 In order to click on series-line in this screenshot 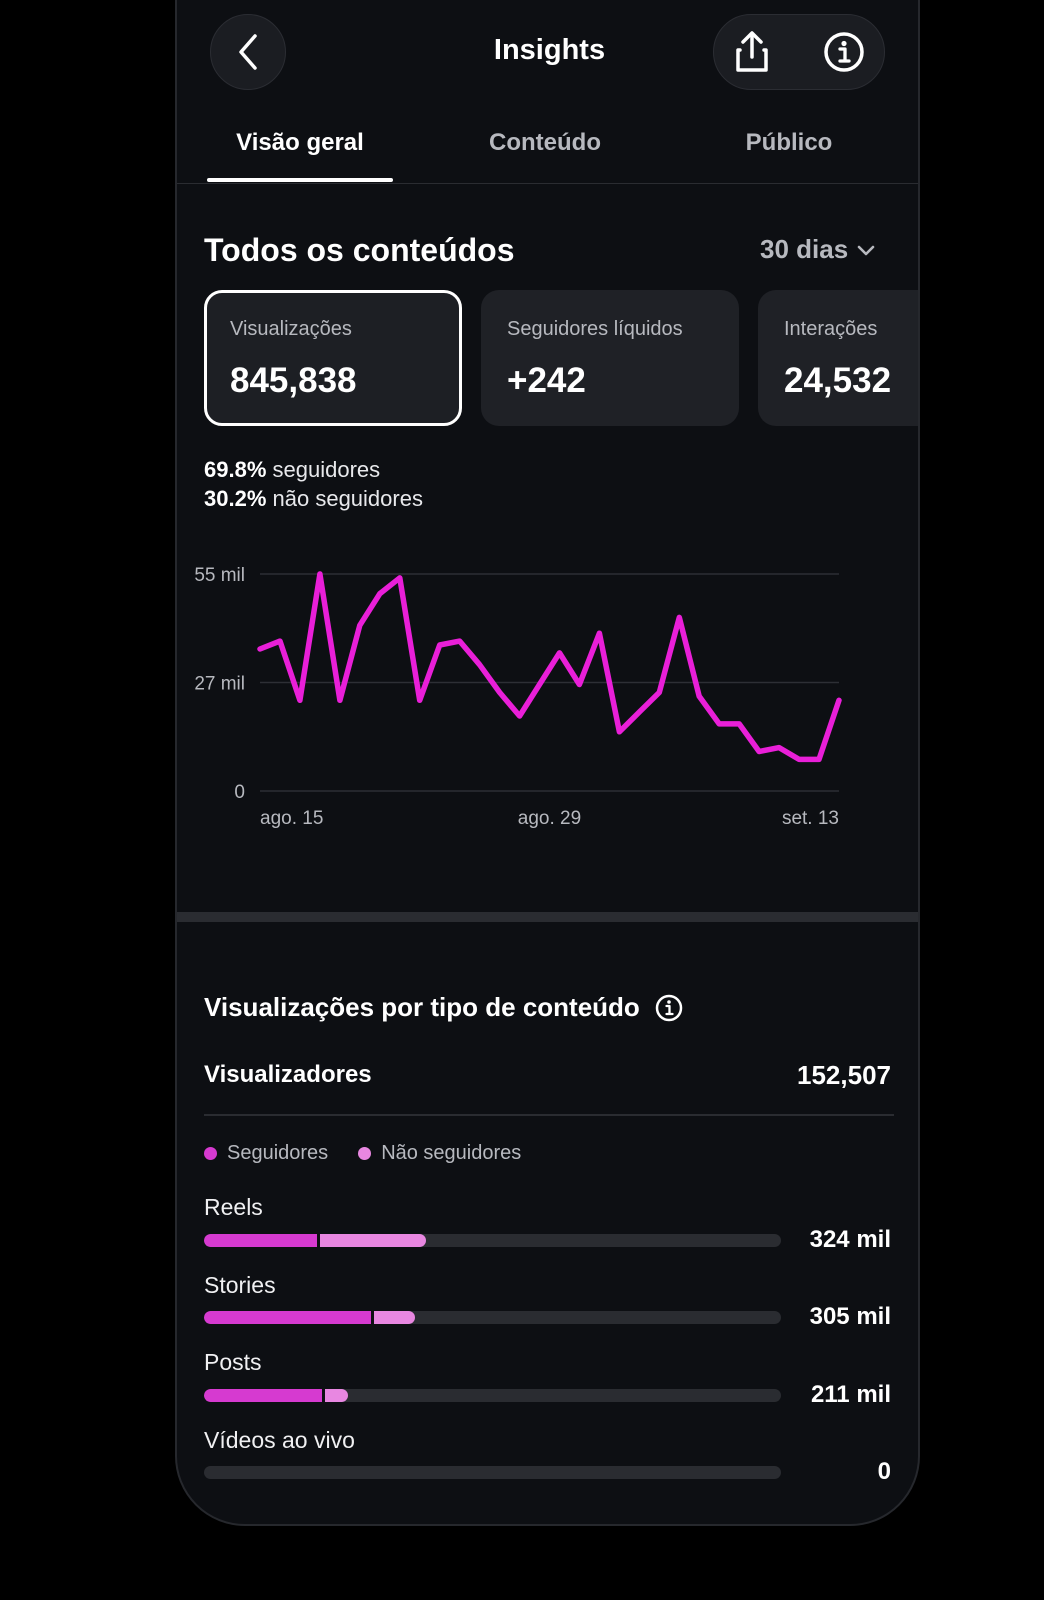, I will do `click(549, 667)`.